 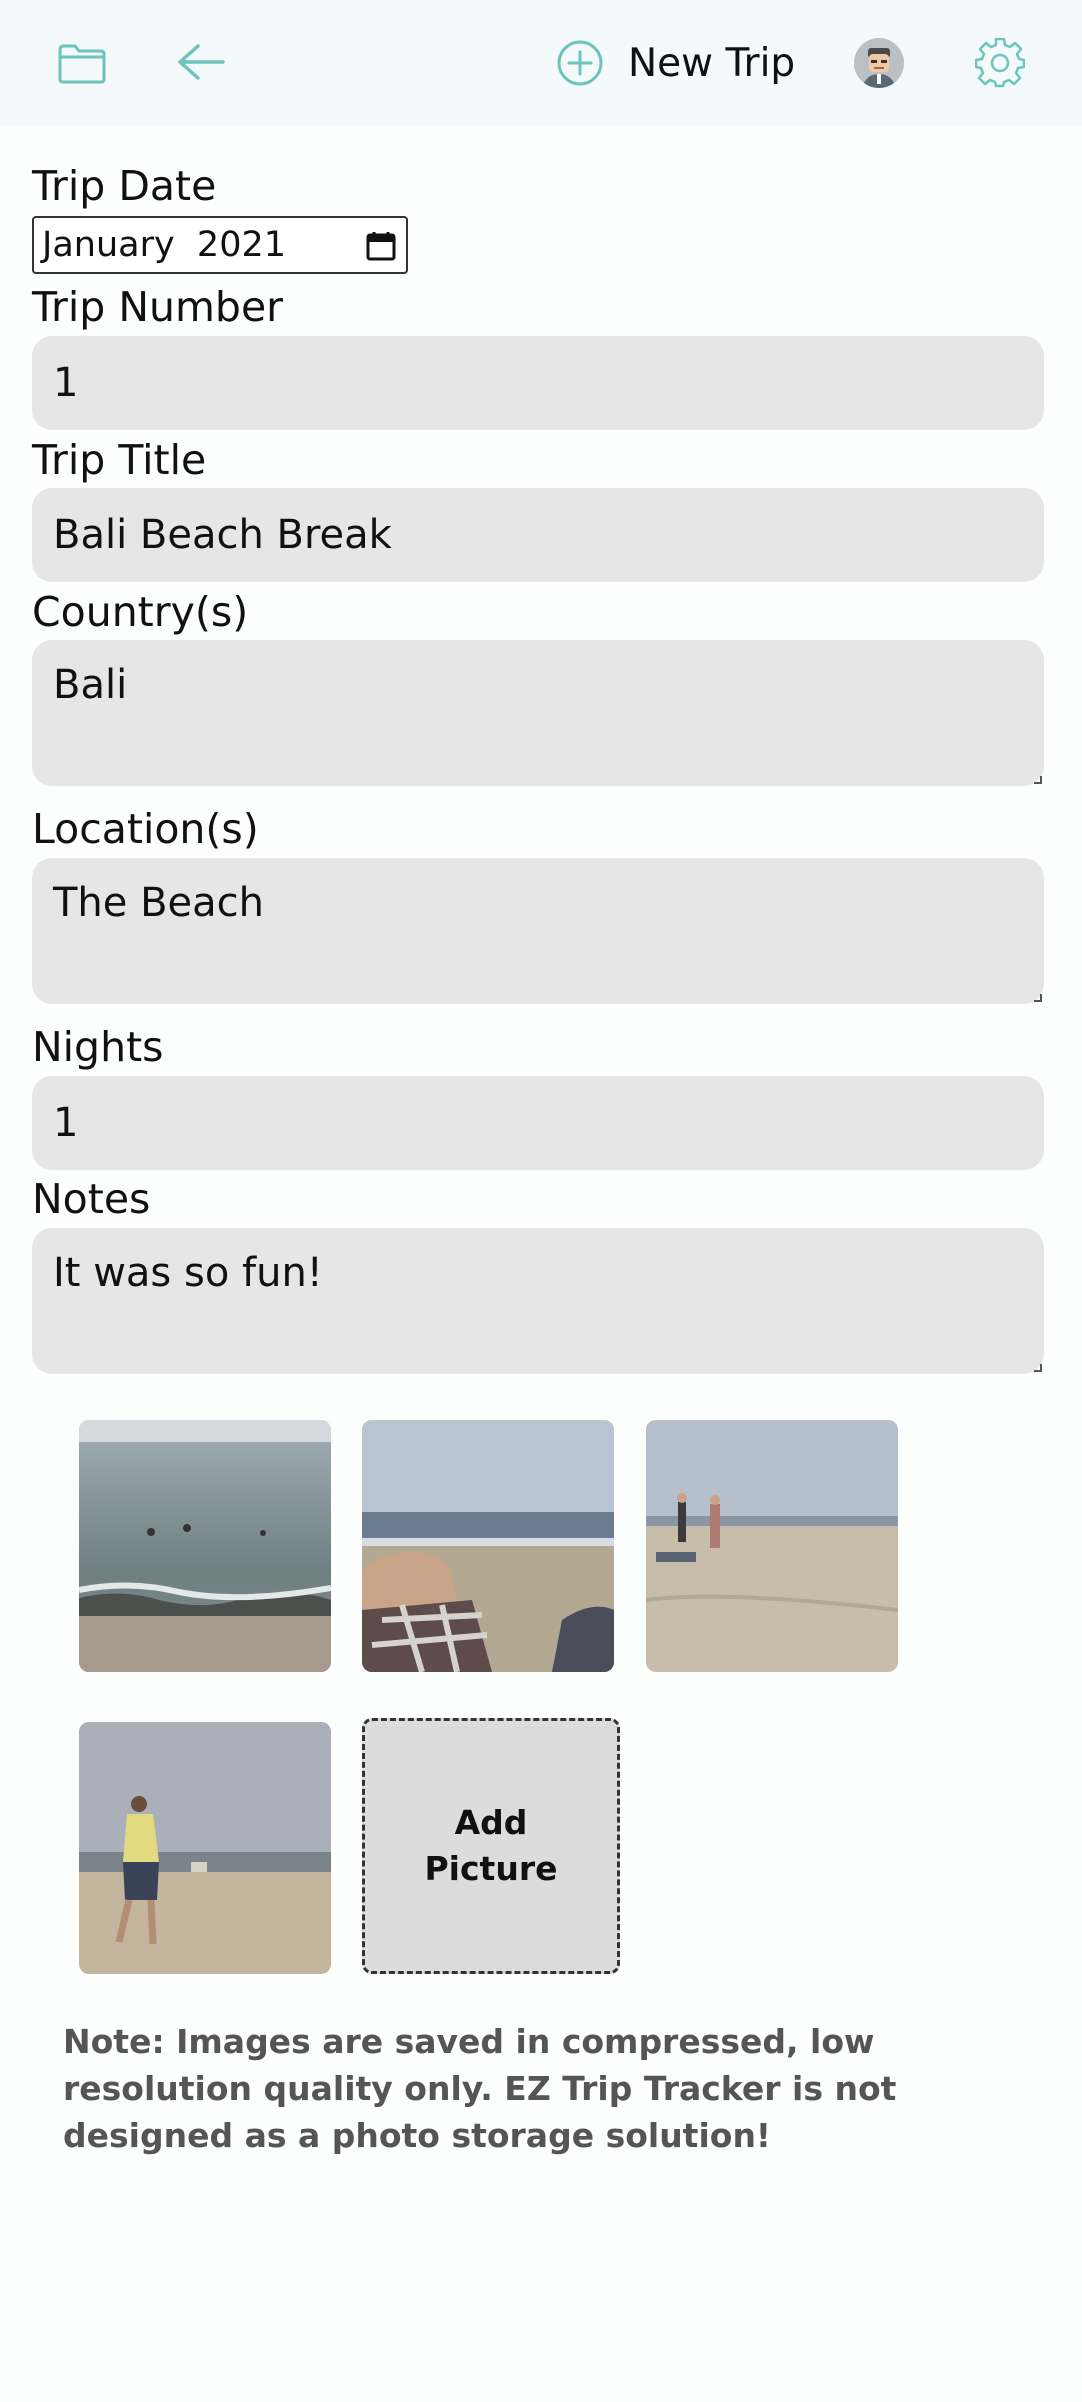 What do you see at coordinates (538, 1123) in the screenshot?
I see `nights-field: 1` at bounding box center [538, 1123].